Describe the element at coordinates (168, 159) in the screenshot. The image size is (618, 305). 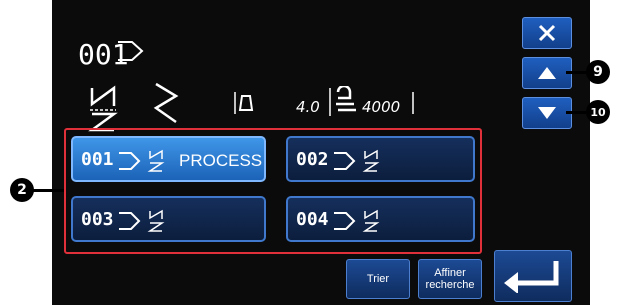
I see `pattern-button-001: 001 PROCESS` at that location.